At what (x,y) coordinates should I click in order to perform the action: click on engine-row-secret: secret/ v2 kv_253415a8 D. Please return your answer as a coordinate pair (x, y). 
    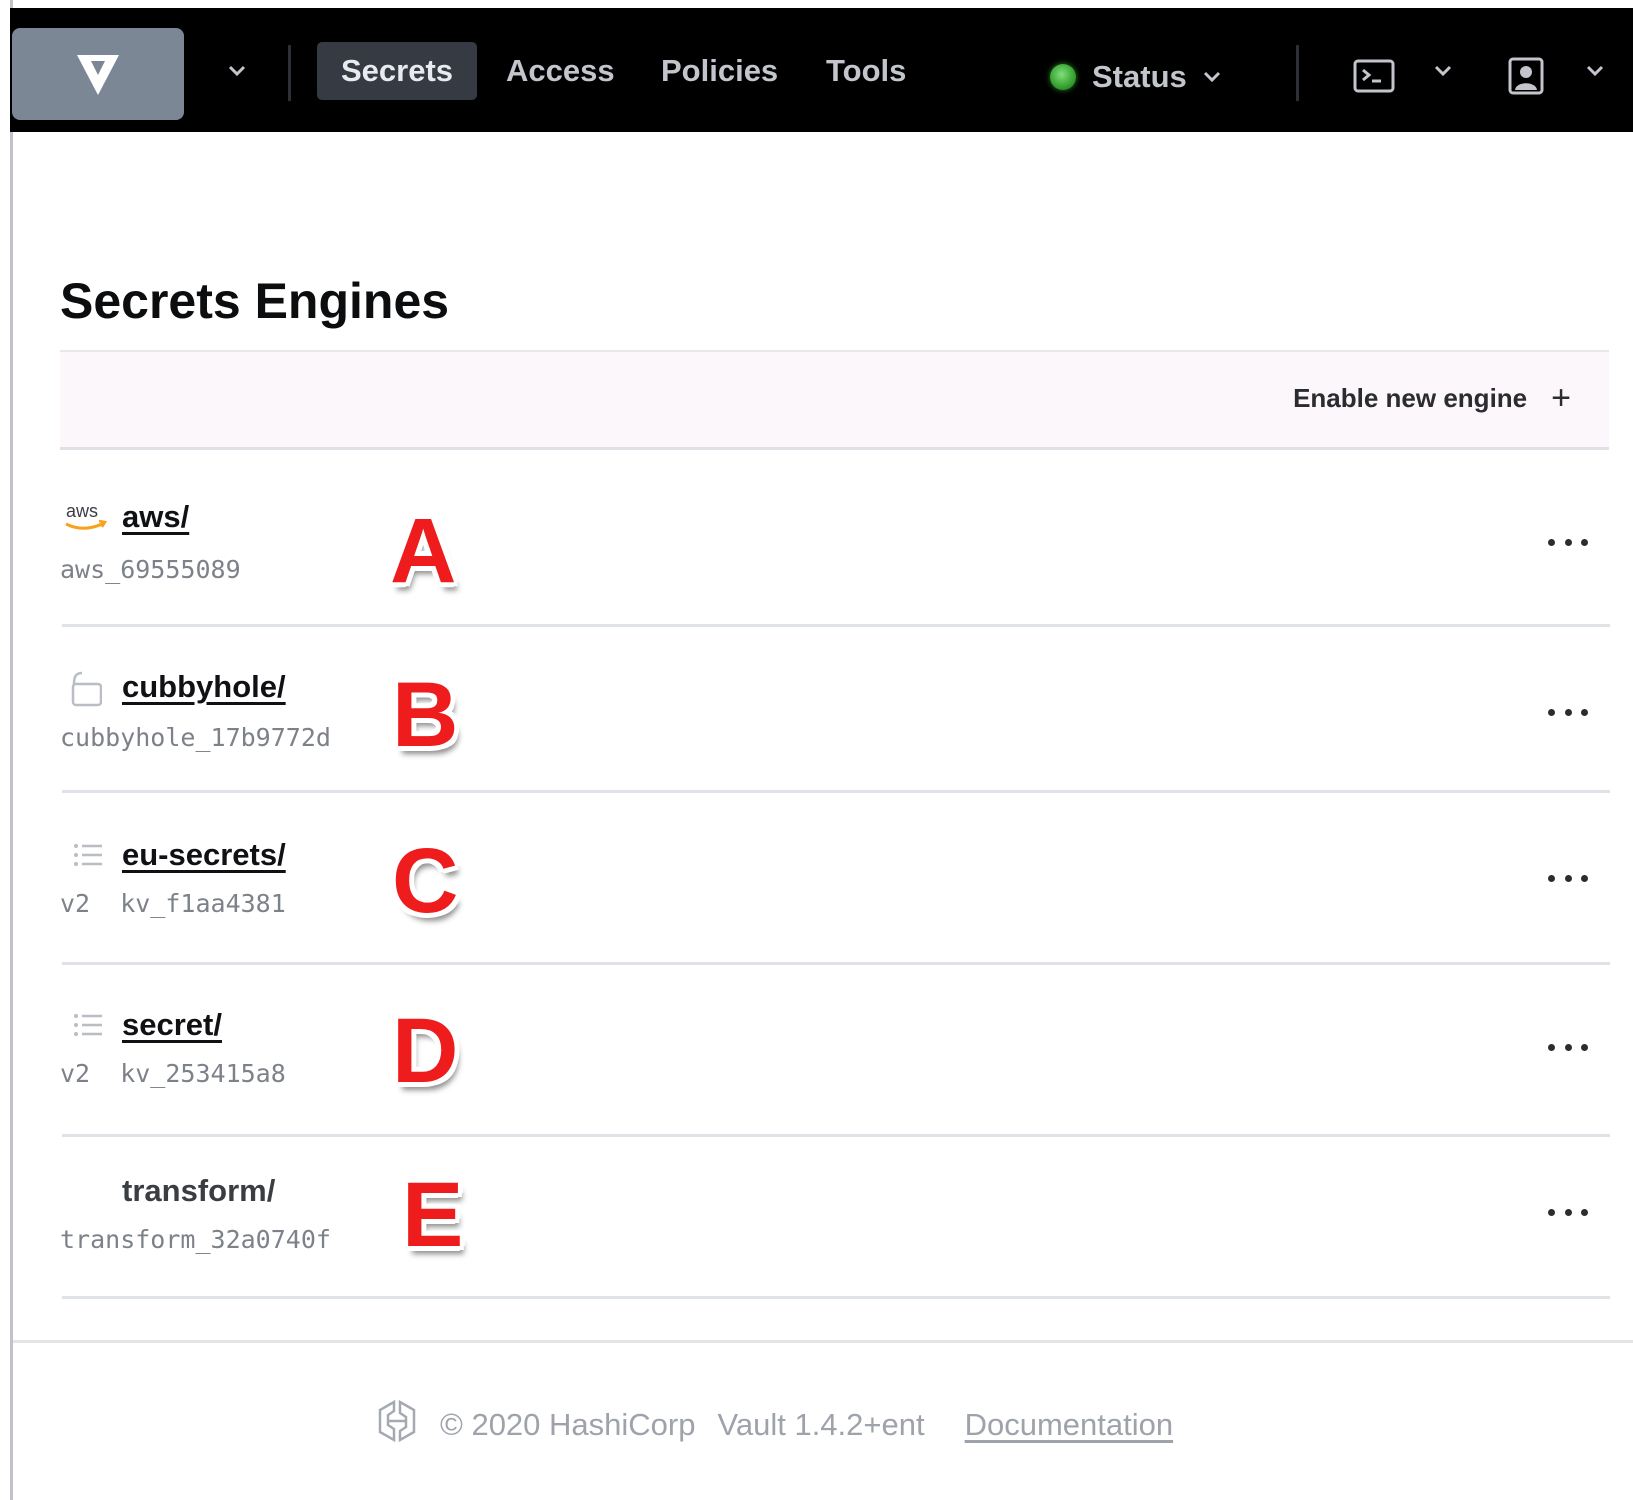
    Looking at the image, I should click on (835, 1051).